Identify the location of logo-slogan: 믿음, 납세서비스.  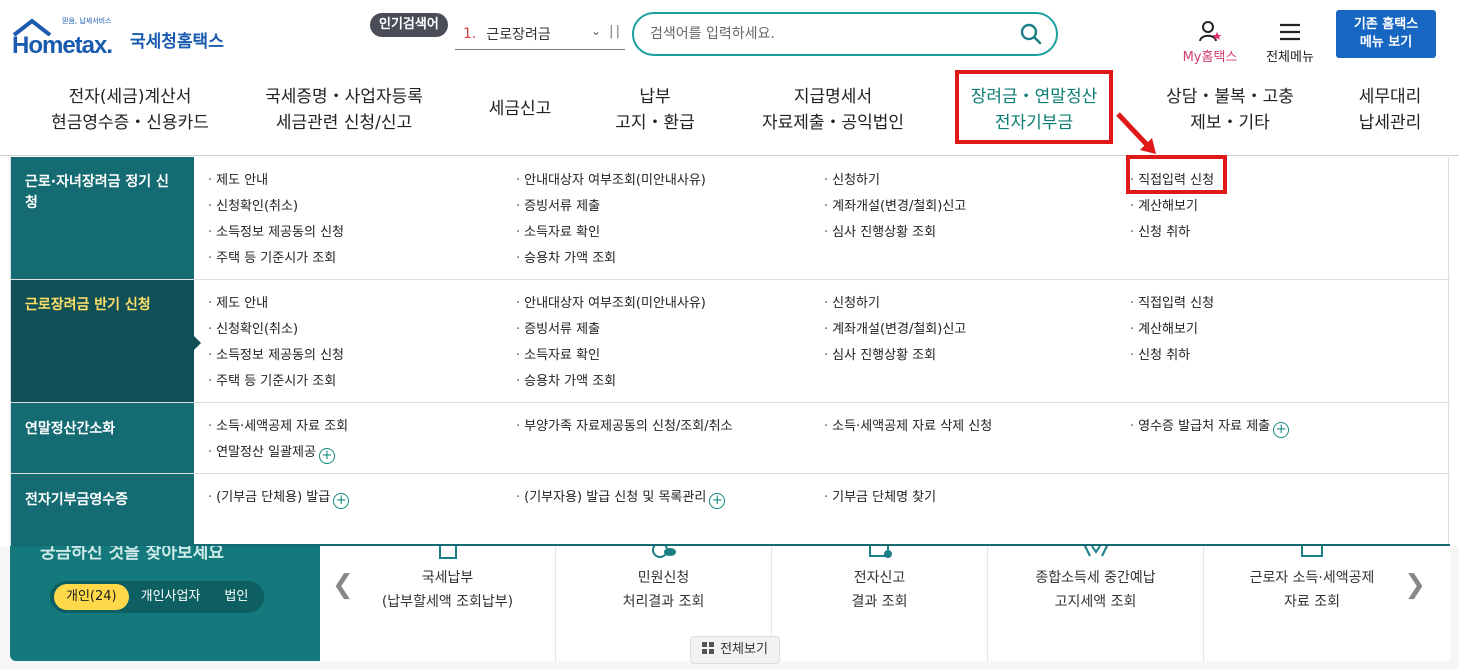
(87, 21).